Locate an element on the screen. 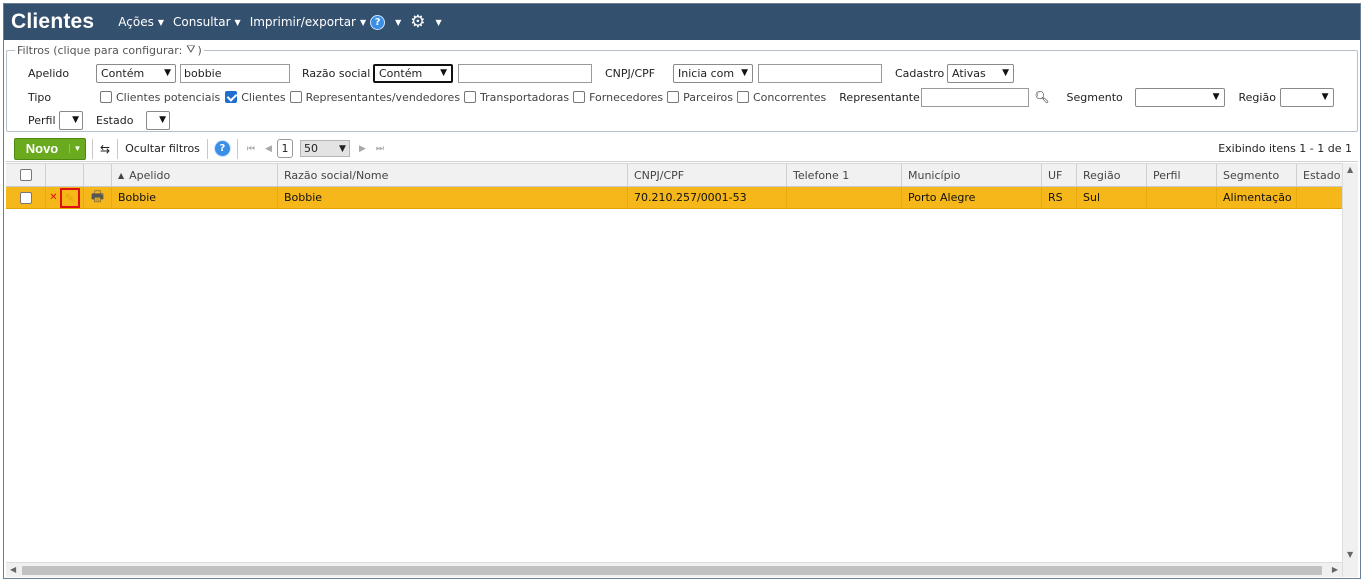  column-uf: UF is located at coordinates (1059, 175).